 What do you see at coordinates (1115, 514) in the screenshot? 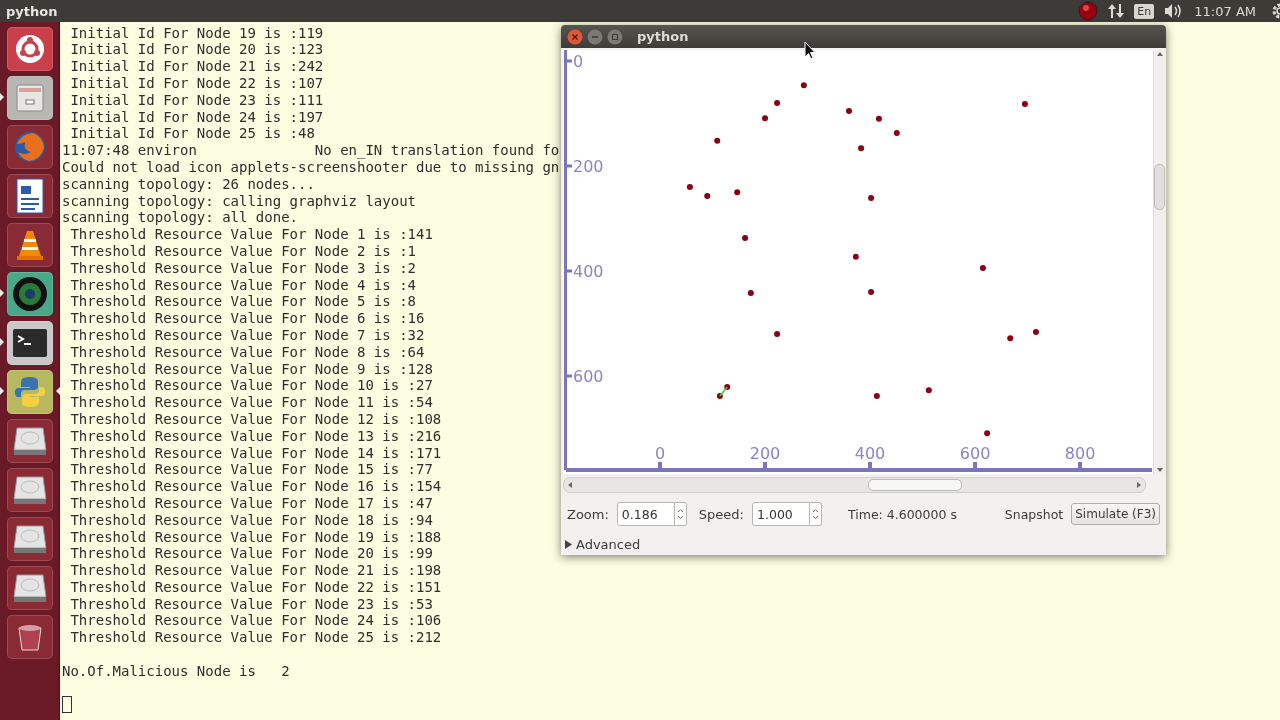
I see `simulate-button: Simulate (F3)` at bounding box center [1115, 514].